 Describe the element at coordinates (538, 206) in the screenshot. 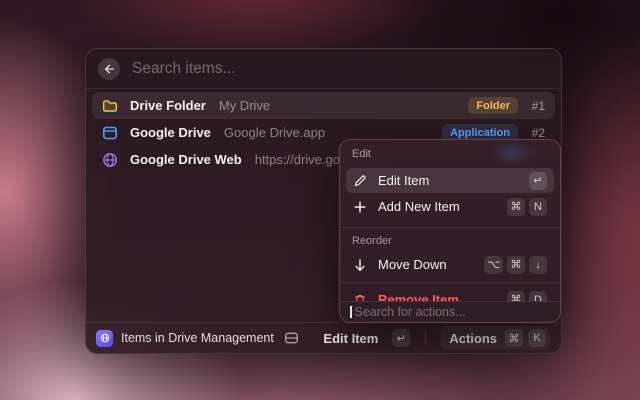

I see `n-keycap: N` at that location.